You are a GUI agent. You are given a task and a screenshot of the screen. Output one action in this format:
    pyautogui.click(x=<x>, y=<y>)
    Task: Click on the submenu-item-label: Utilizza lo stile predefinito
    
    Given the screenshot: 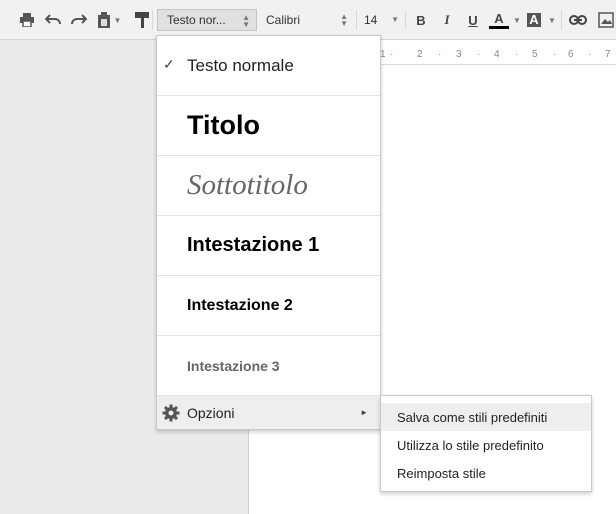 What is the action you would take?
    pyautogui.click(x=470, y=445)
    